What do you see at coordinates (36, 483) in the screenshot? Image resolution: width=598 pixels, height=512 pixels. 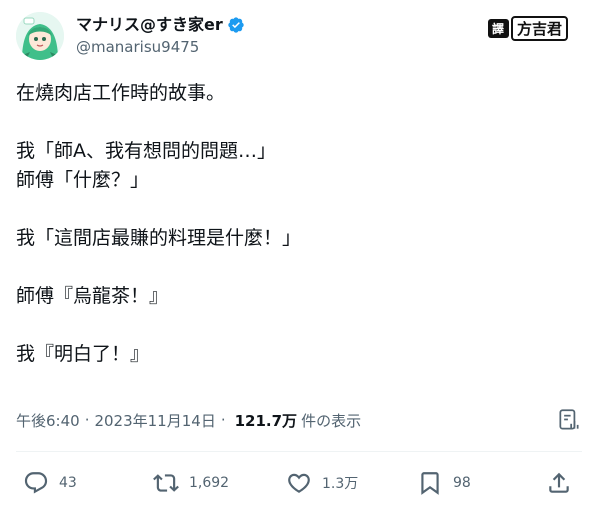 I see `reply-icon` at bounding box center [36, 483].